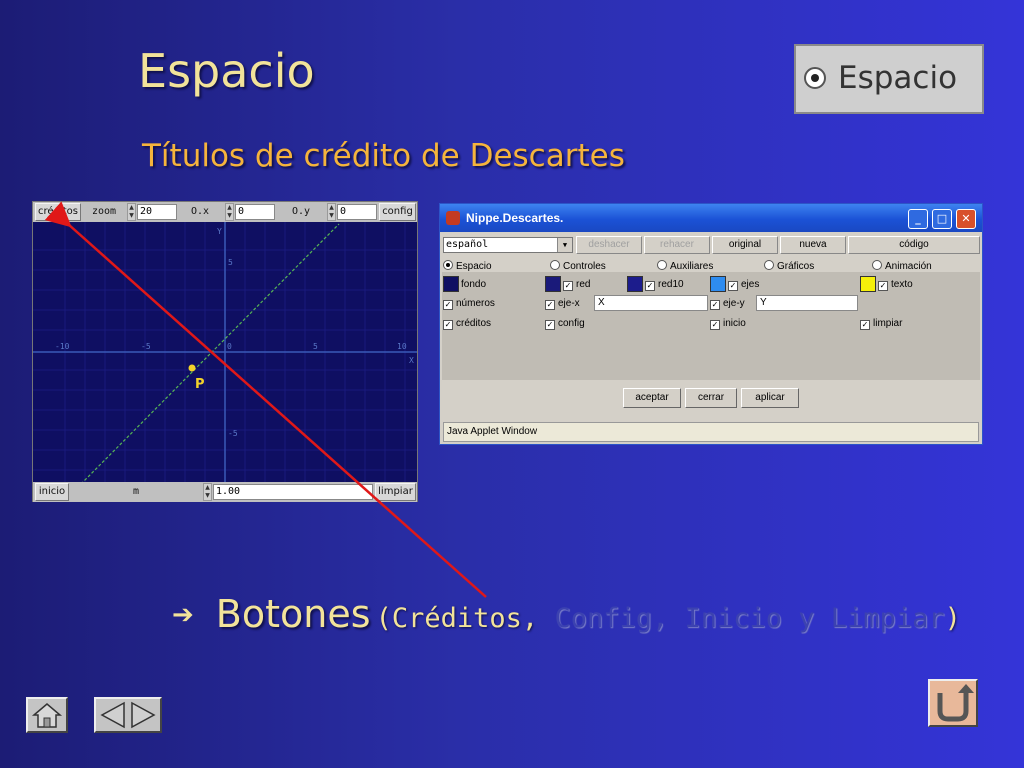 This screenshot has width=1024, height=768. I want to click on bullet-item-creditos: Créditos,, so click(465, 618).